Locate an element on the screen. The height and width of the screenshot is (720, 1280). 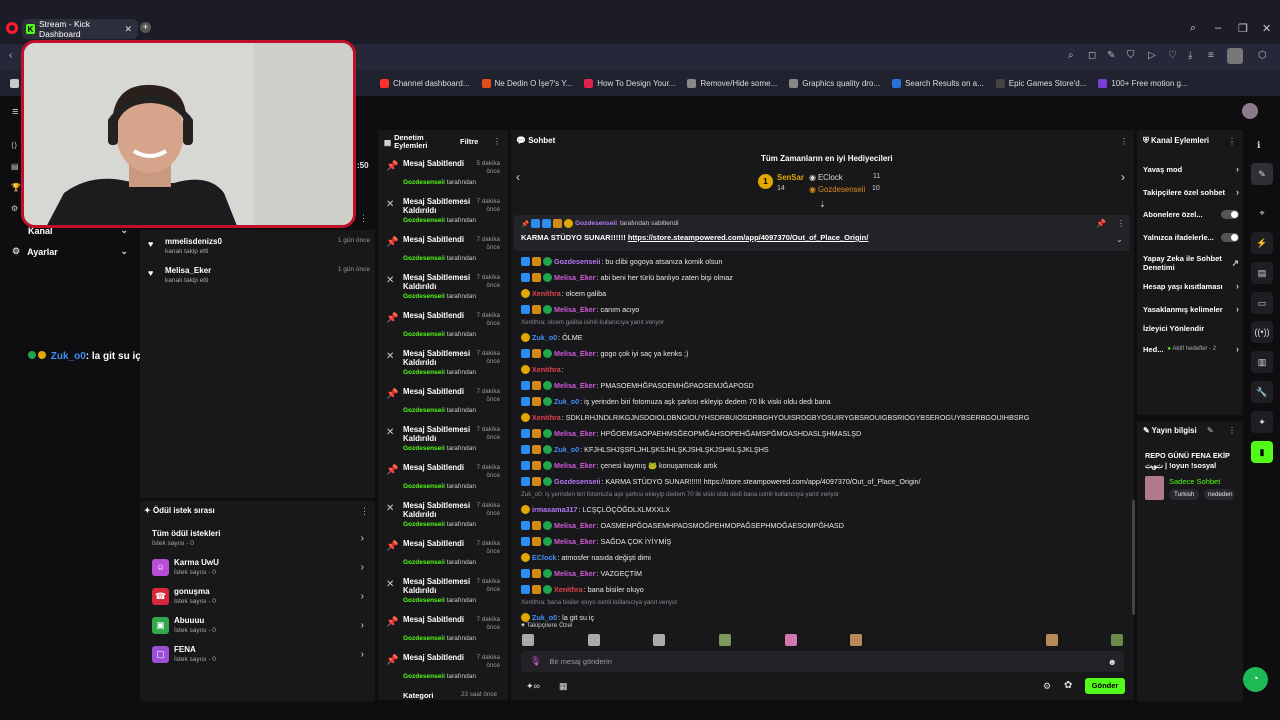
chat-username: EClock is located at coordinates (544, 557).